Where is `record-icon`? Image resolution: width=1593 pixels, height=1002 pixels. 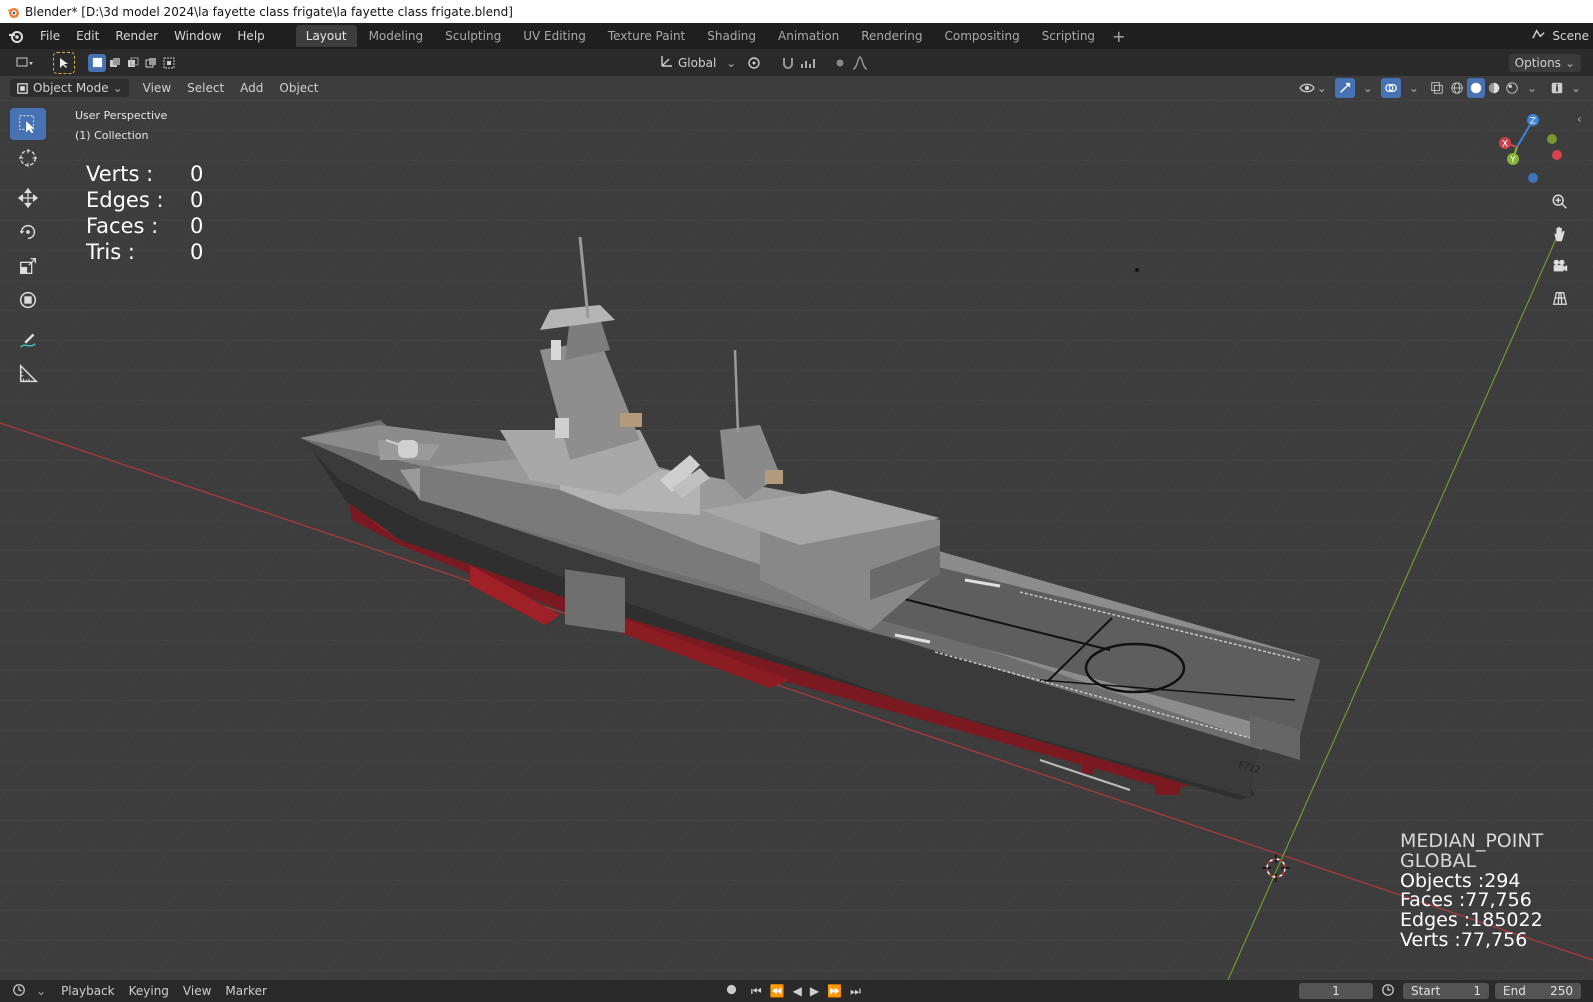
record-icon is located at coordinates (731, 991).